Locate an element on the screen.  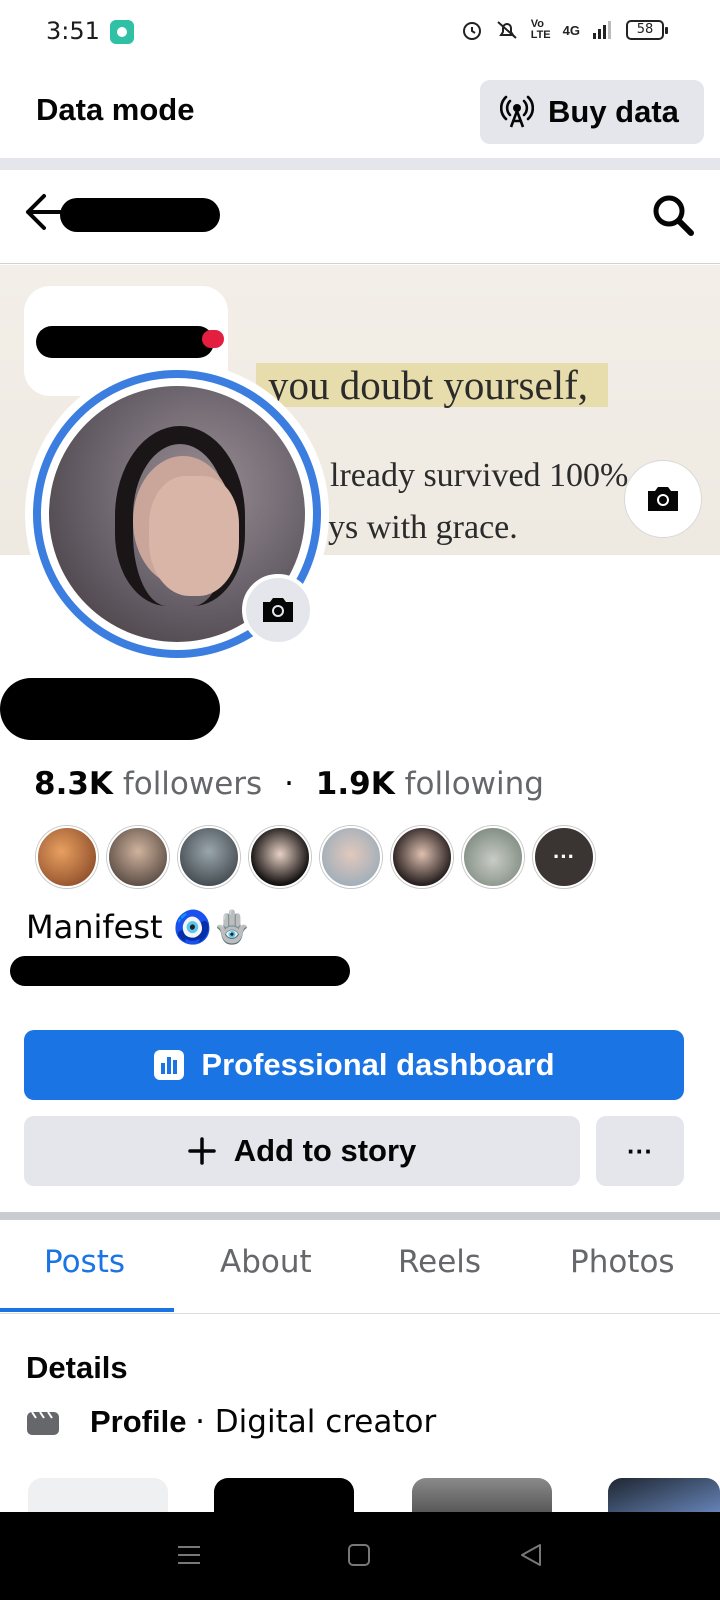
bio: Manifest 🧿🪬 is located at coordinates (139, 927).